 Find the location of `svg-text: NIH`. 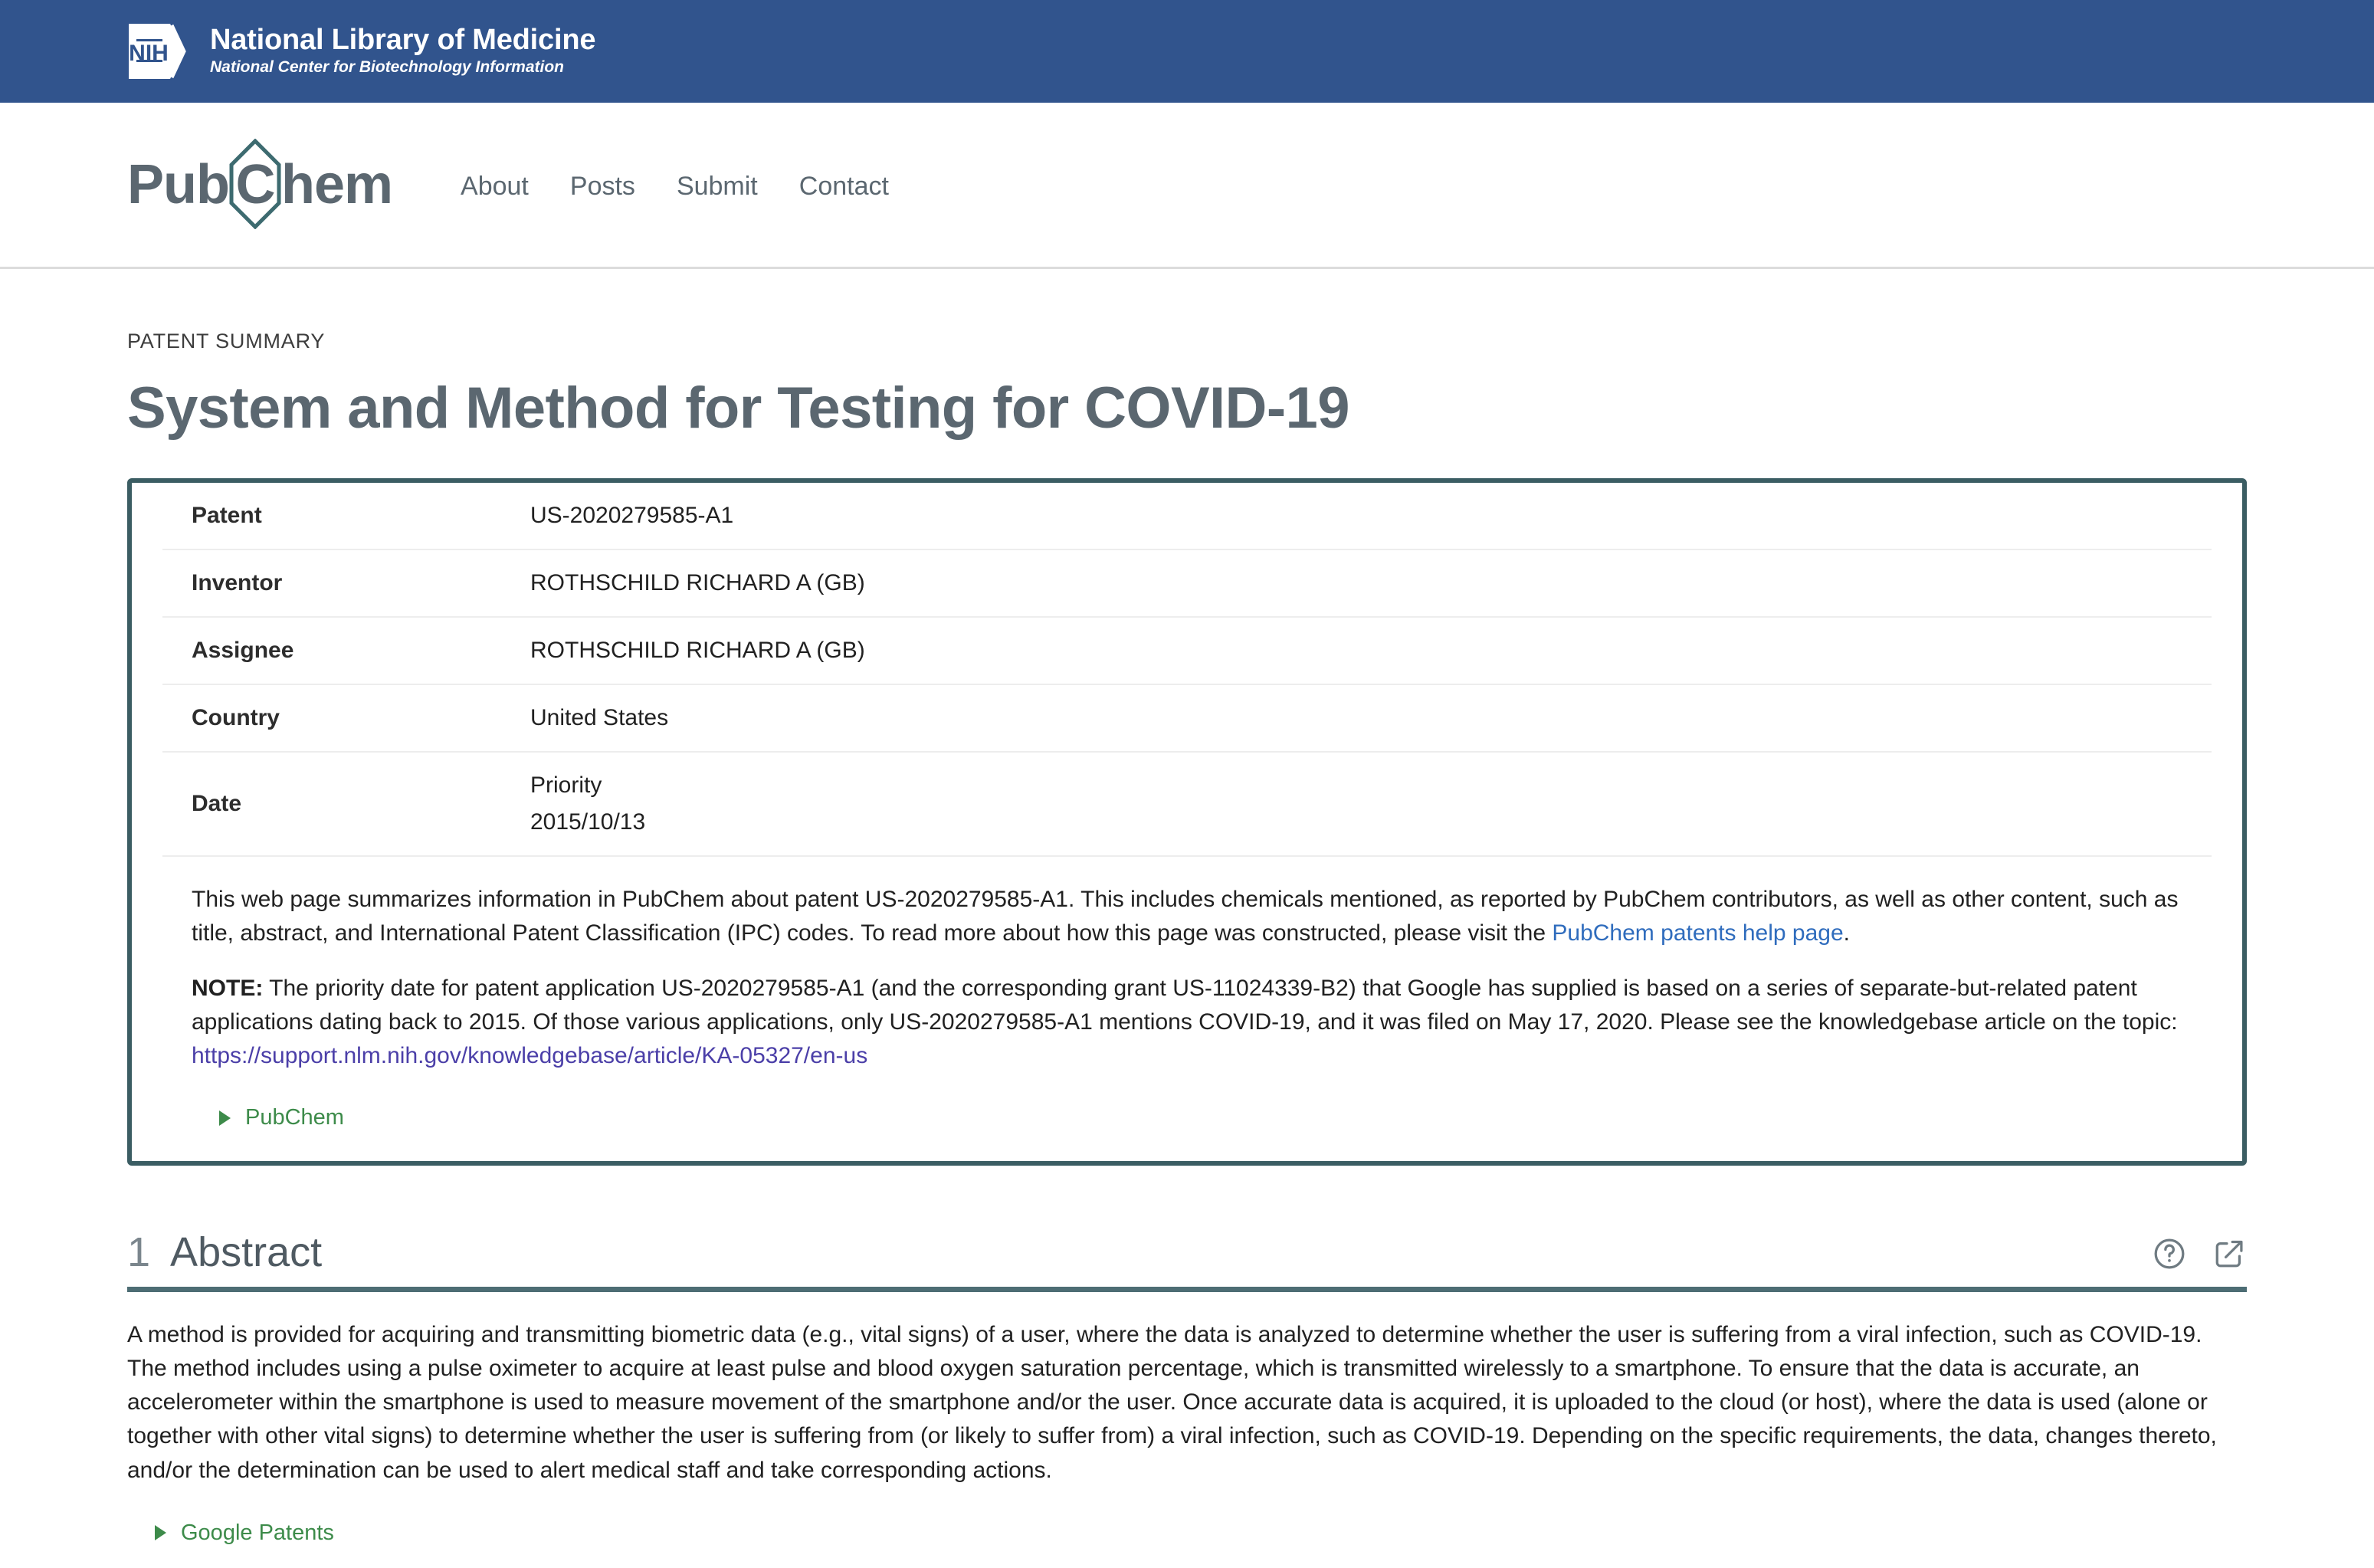

svg-text: NIH is located at coordinates (149, 53).